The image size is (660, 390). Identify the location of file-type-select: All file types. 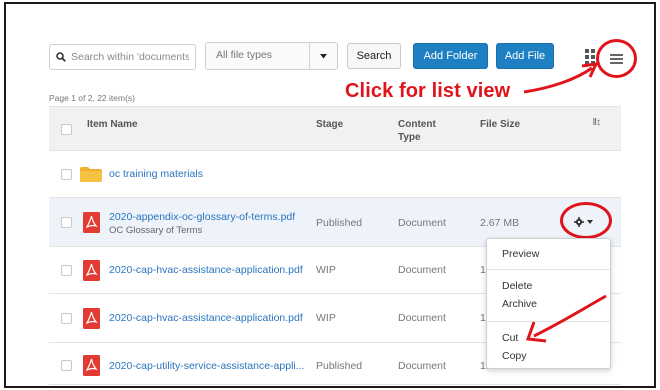
(271, 56).